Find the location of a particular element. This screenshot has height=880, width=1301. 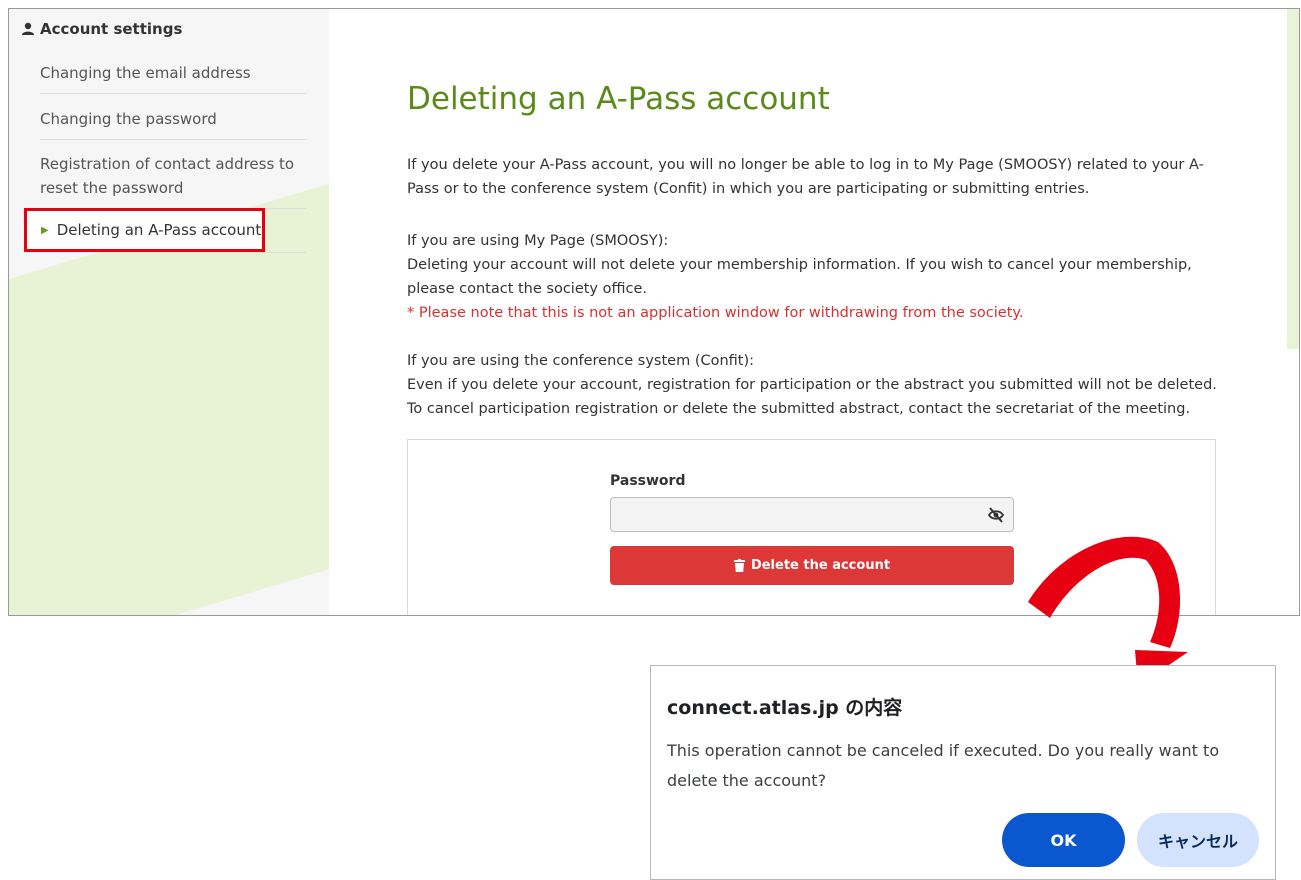

ok-button: OK is located at coordinates (1063, 840).